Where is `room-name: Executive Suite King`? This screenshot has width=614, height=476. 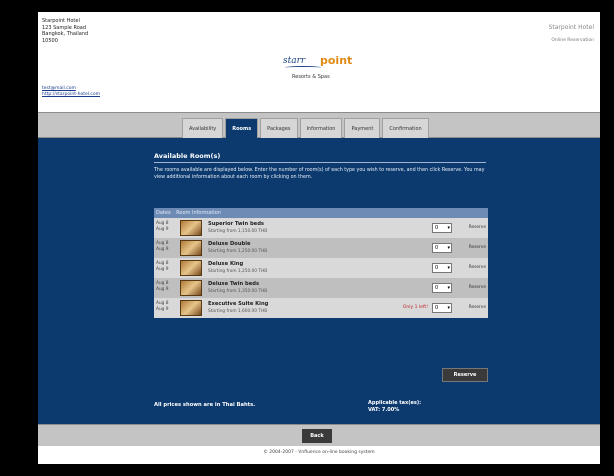 room-name: Executive Suite King is located at coordinates (238, 304).